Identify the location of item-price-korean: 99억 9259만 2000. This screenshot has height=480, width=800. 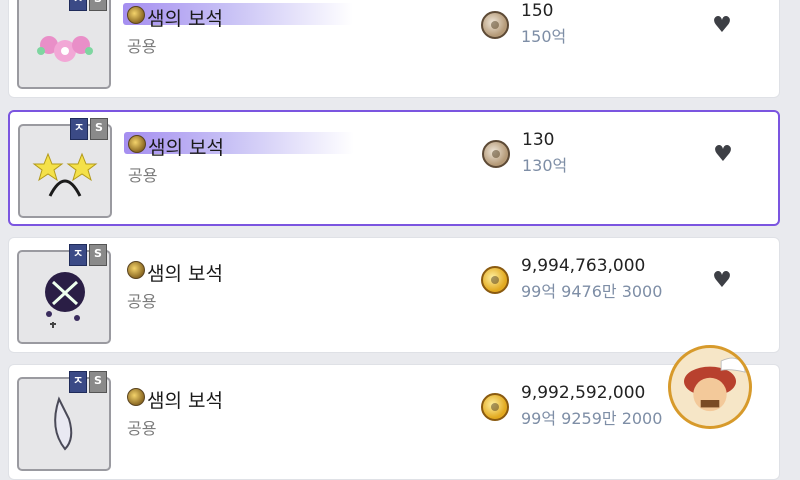
(592, 418).